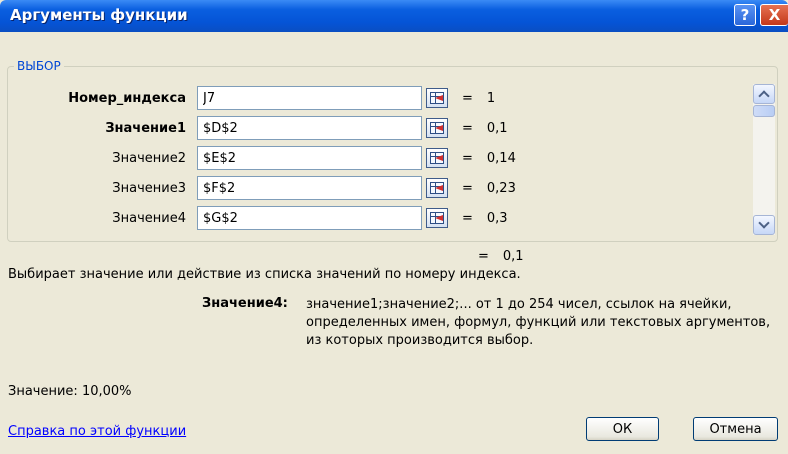 This screenshot has height=454, width=788. I want to click on arg-result-value: 0,3, so click(497, 218).